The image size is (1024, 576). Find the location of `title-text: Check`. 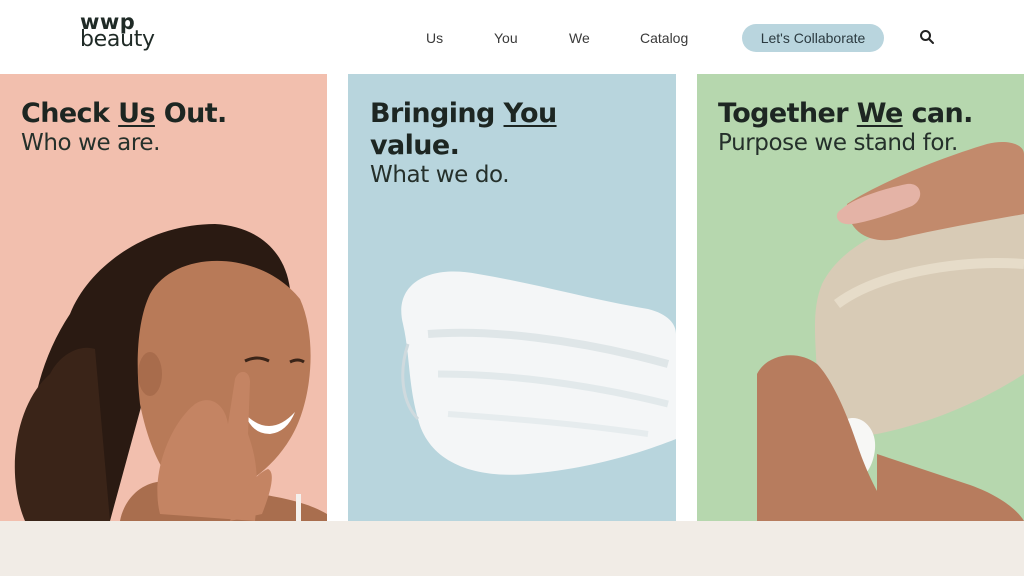

title-text: Check is located at coordinates (70, 113).